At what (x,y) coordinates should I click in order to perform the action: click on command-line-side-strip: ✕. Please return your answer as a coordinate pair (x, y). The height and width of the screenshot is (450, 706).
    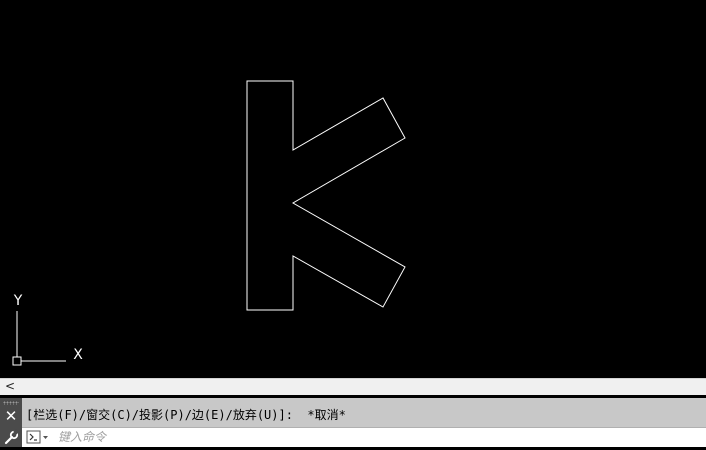
    Looking at the image, I should click on (11, 422).